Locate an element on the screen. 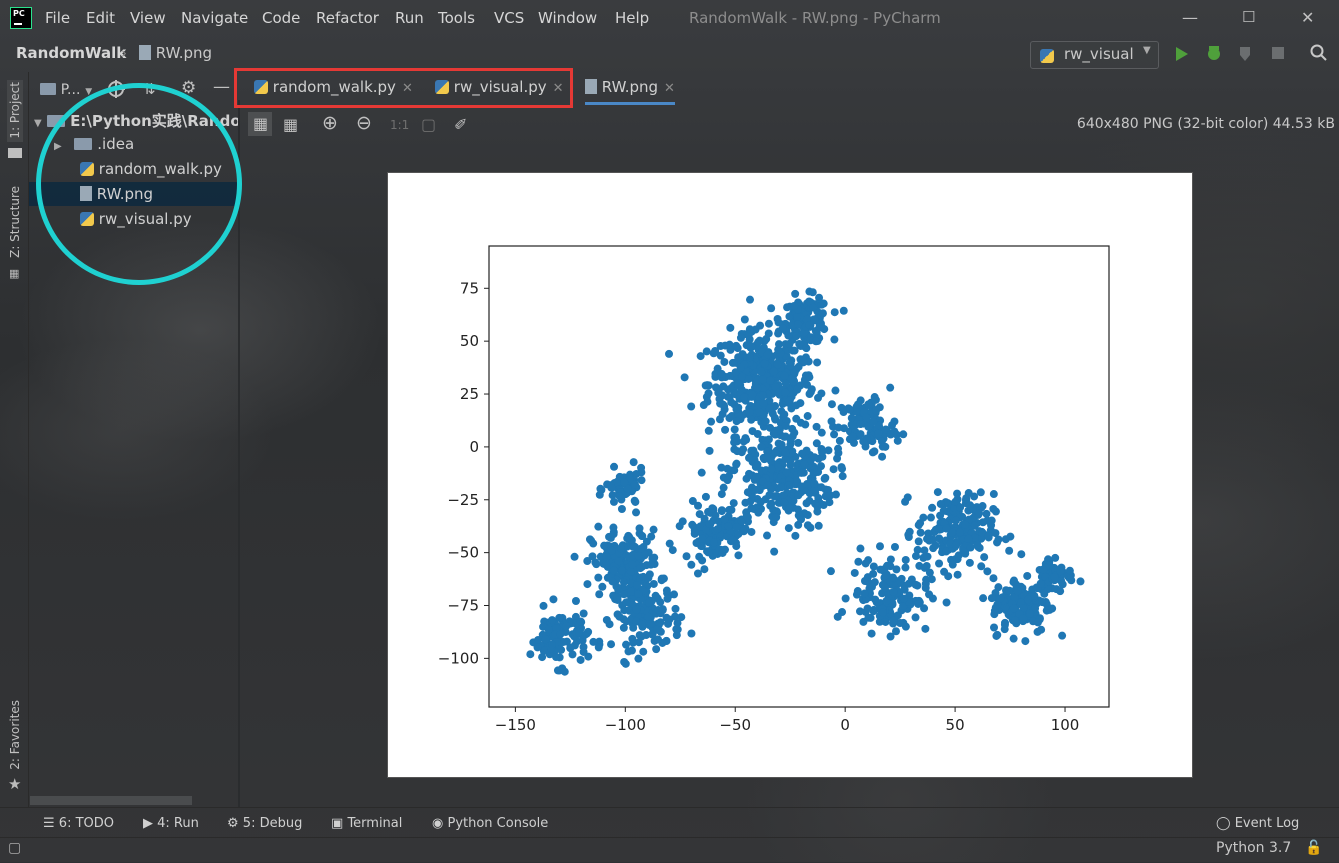 This screenshot has height=863, width=1339. project-panel-header: P... ▼ is located at coordinates (66, 89).